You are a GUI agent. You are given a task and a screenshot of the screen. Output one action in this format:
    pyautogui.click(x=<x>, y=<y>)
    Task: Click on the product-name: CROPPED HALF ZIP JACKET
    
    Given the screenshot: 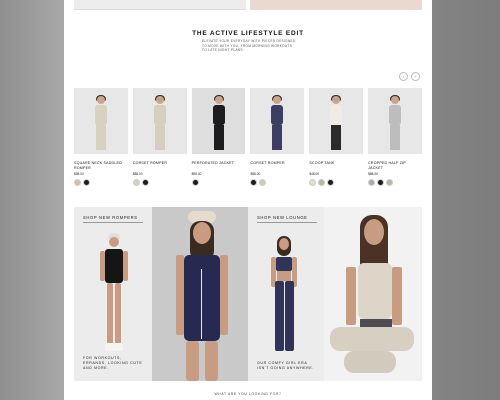 What is the action you would take?
    pyautogui.click(x=395, y=166)
    